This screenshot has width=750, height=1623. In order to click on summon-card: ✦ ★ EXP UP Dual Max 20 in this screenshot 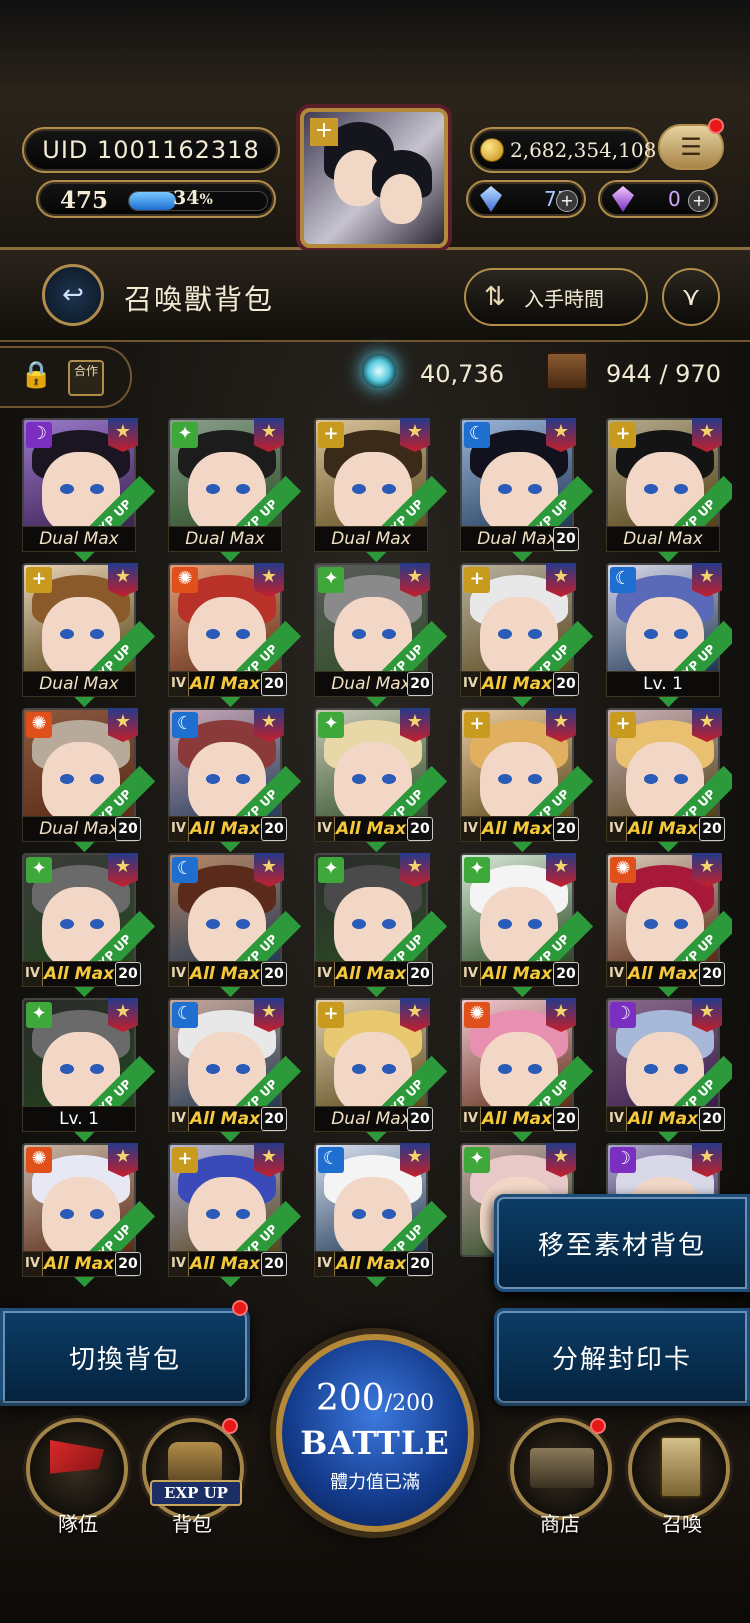, I will do `click(381, 635)`.